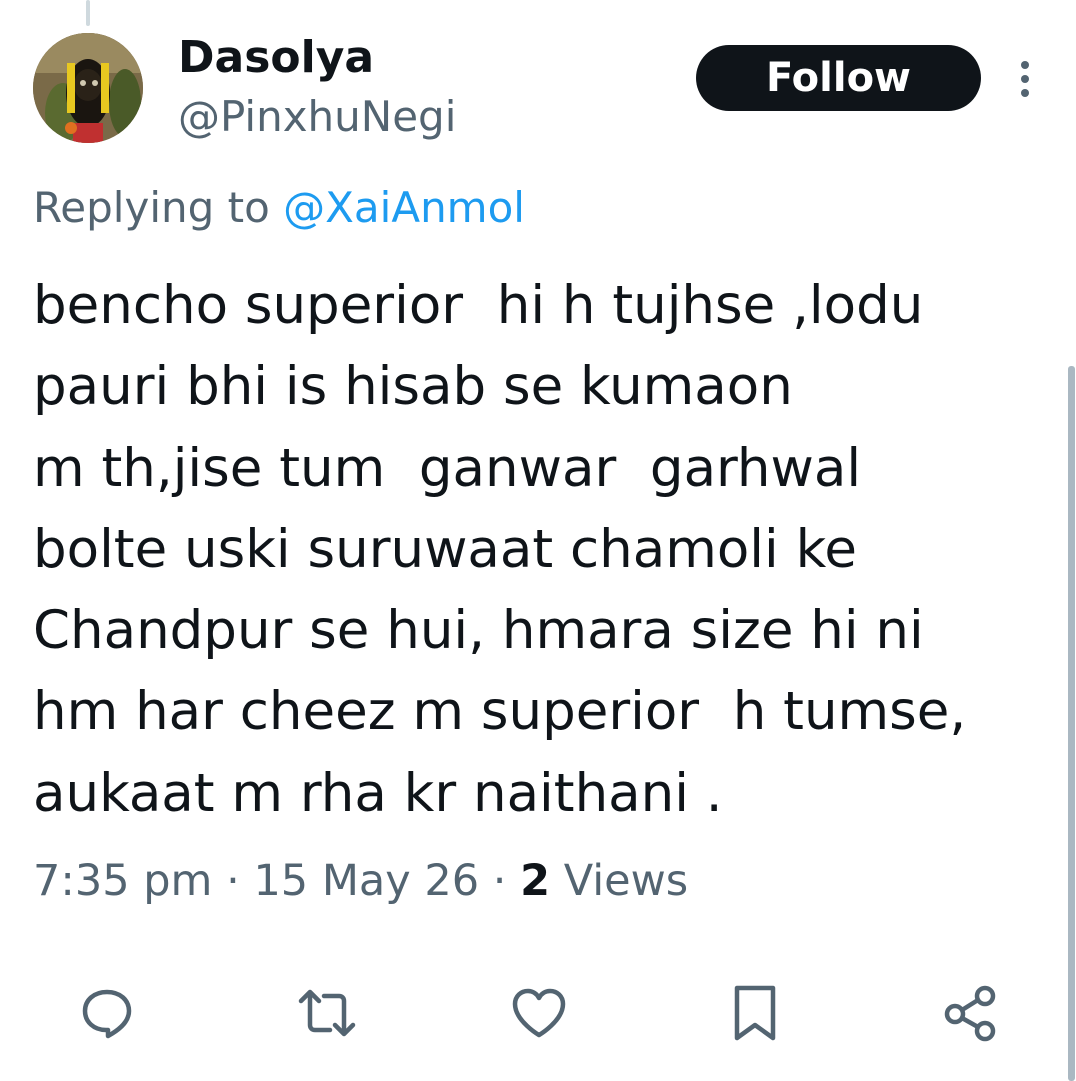 Image resolution: width=1076 pixels, height=1081 pixels. I want to click on reply-icon, so click(107, 1014).